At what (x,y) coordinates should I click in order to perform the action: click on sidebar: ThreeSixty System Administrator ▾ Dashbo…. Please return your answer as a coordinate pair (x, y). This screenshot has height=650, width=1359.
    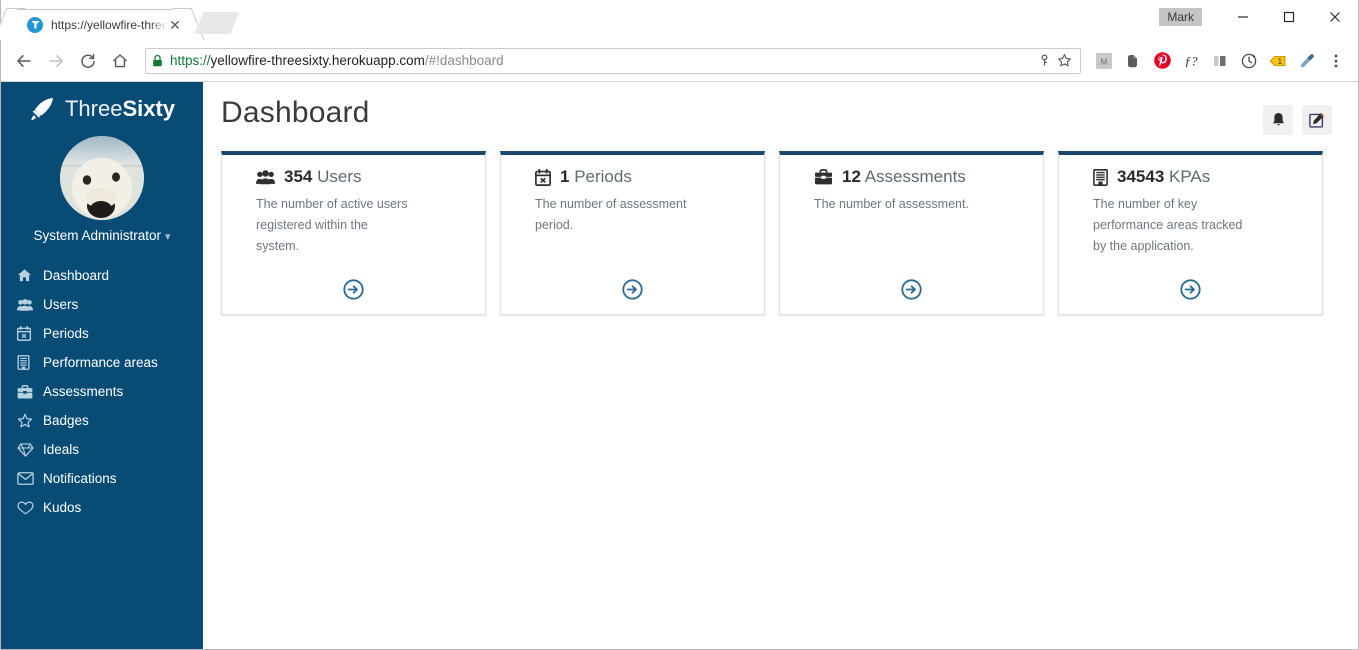
    Looking at the image, I should click on (102, 365).